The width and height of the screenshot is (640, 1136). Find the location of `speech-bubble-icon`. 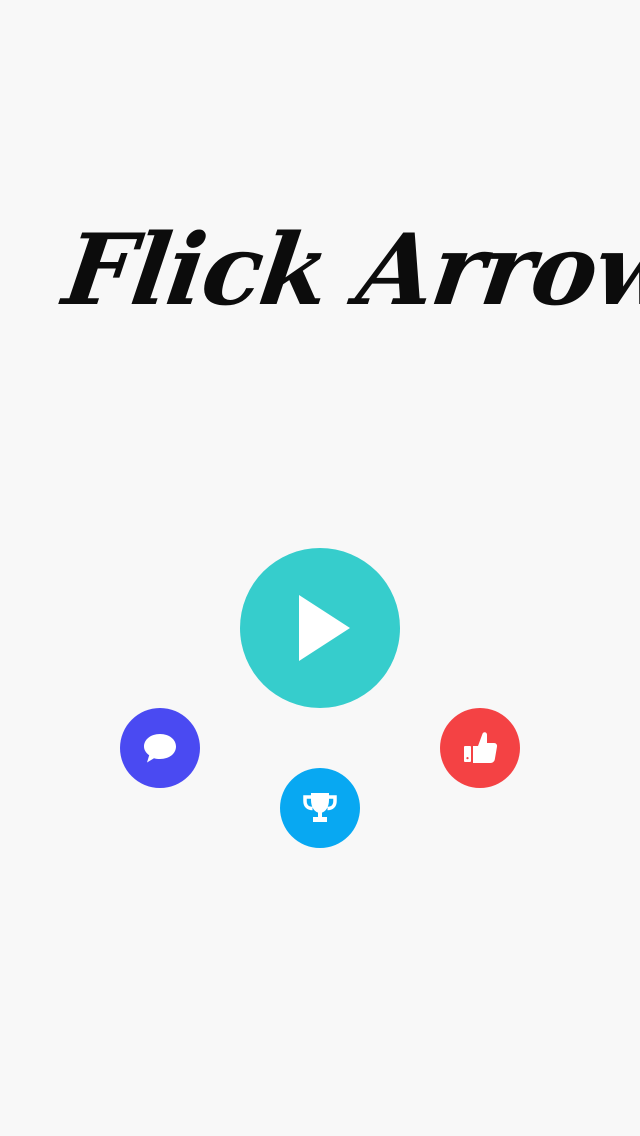

speech-bubble-icon is located at coordinates (160, 748).